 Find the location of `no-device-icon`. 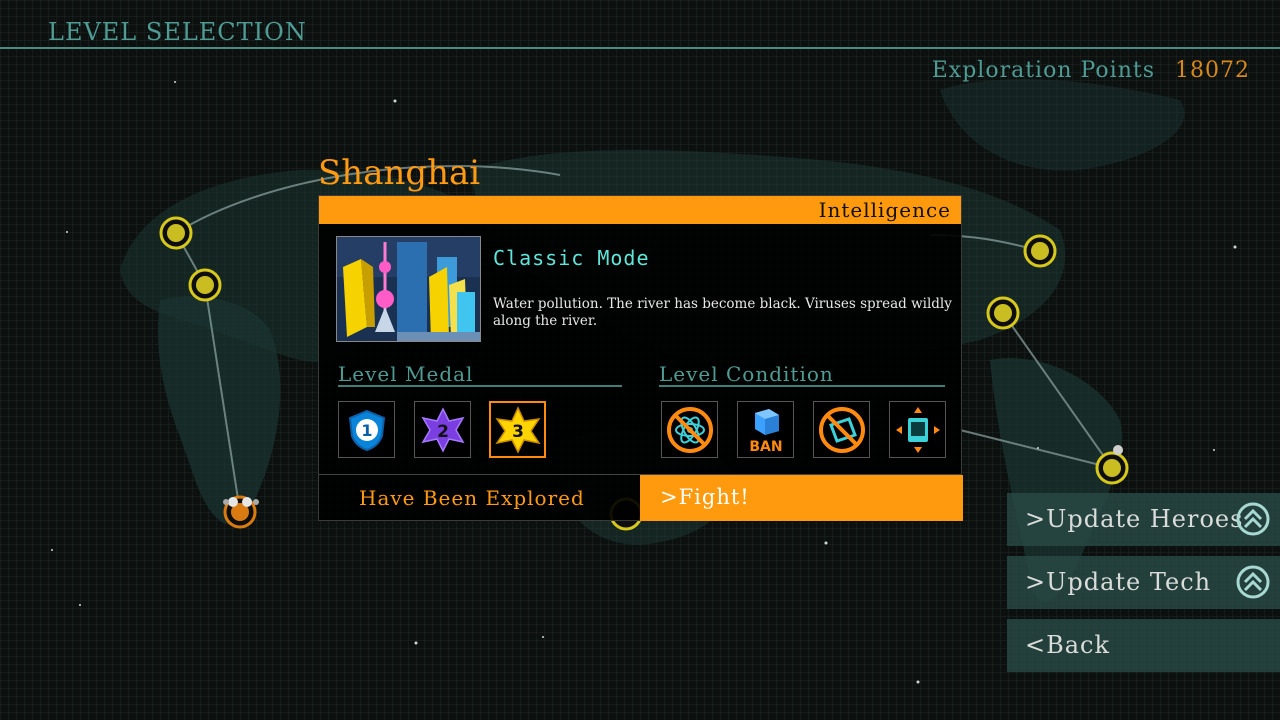

no-device-icon is located at coordinates (841, 429).